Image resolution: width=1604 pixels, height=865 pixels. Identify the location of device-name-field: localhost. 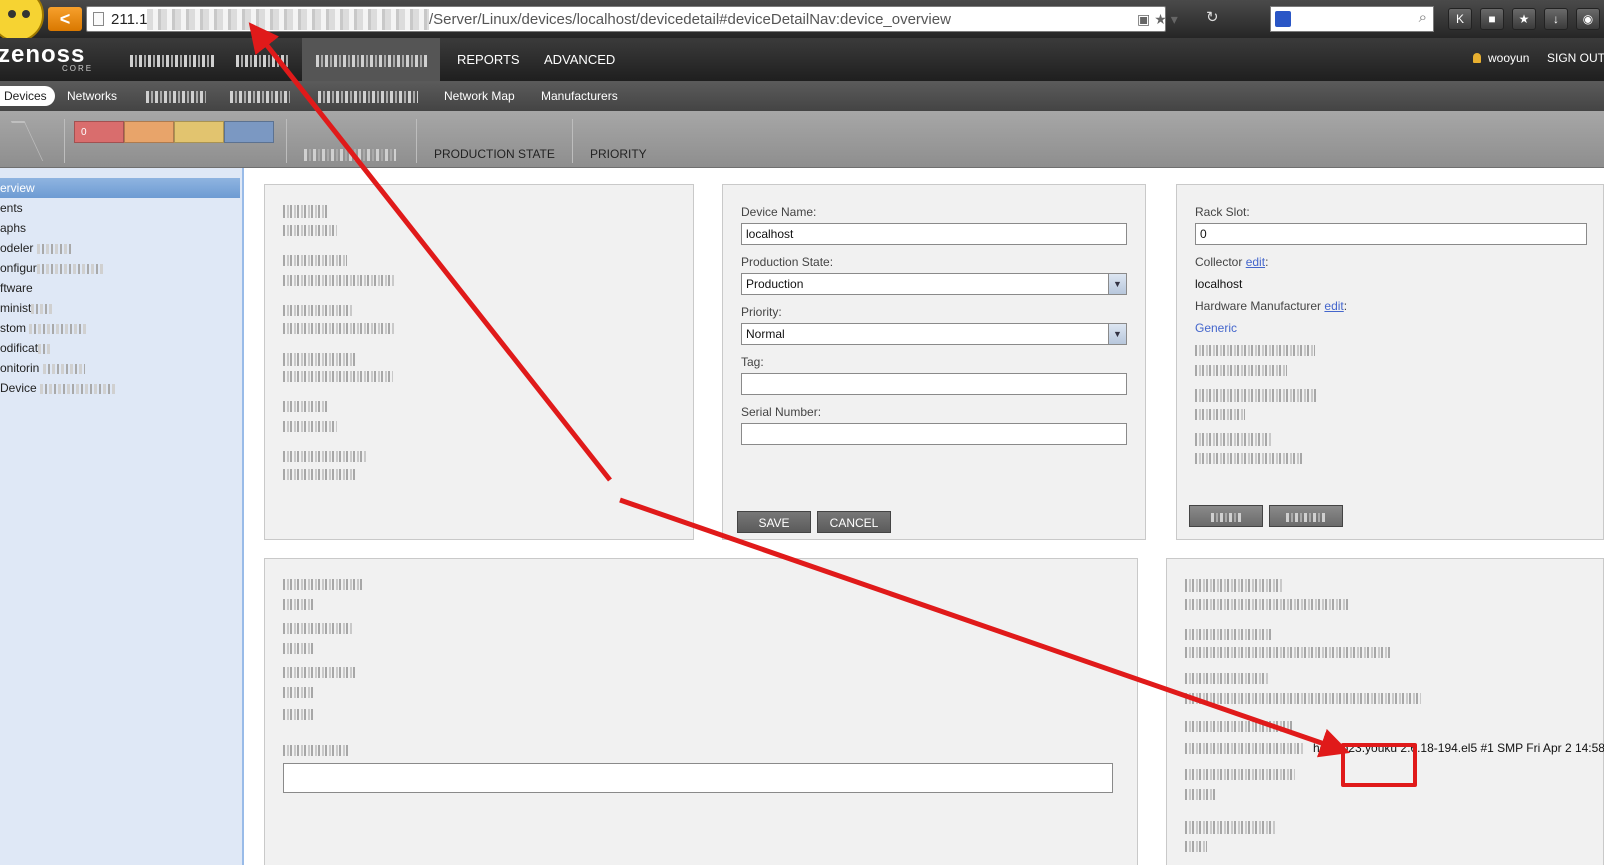
(934, 234).